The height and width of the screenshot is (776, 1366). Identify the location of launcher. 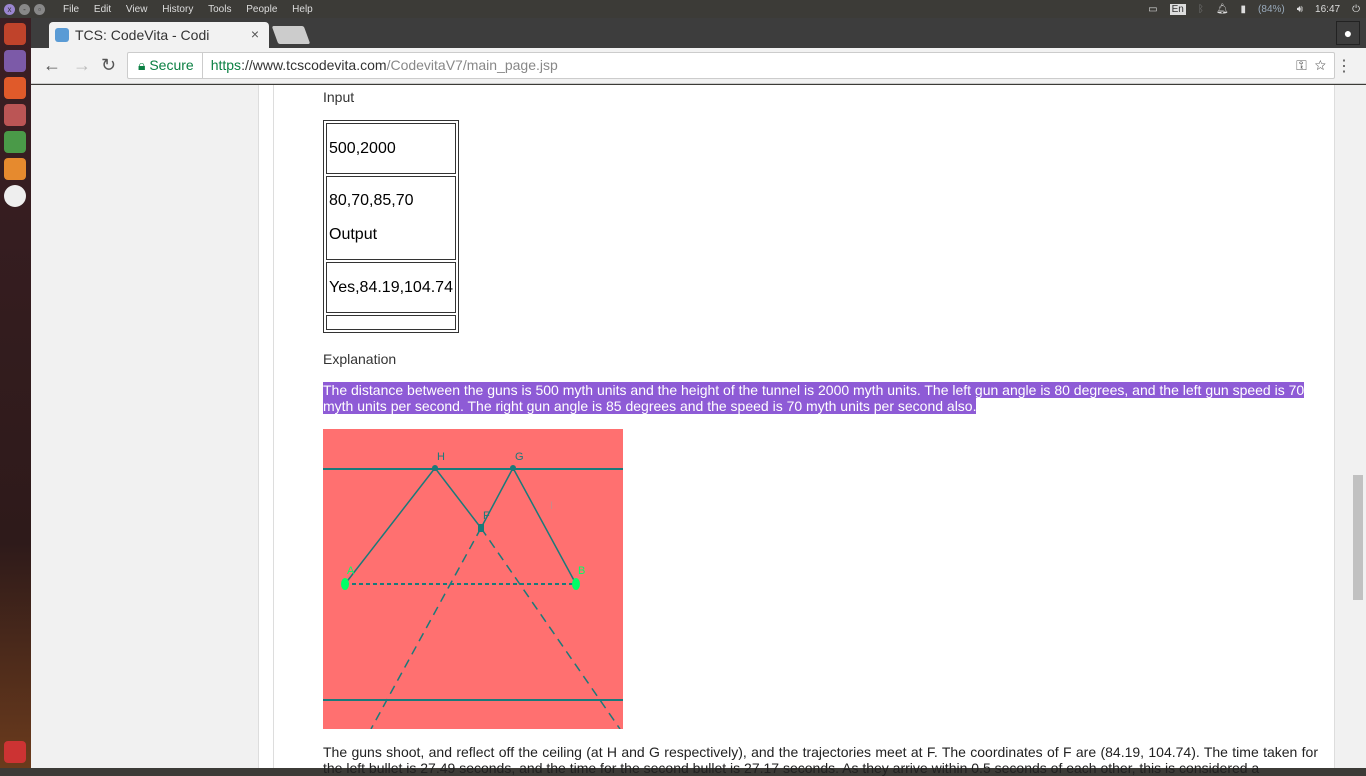
(15, 393).